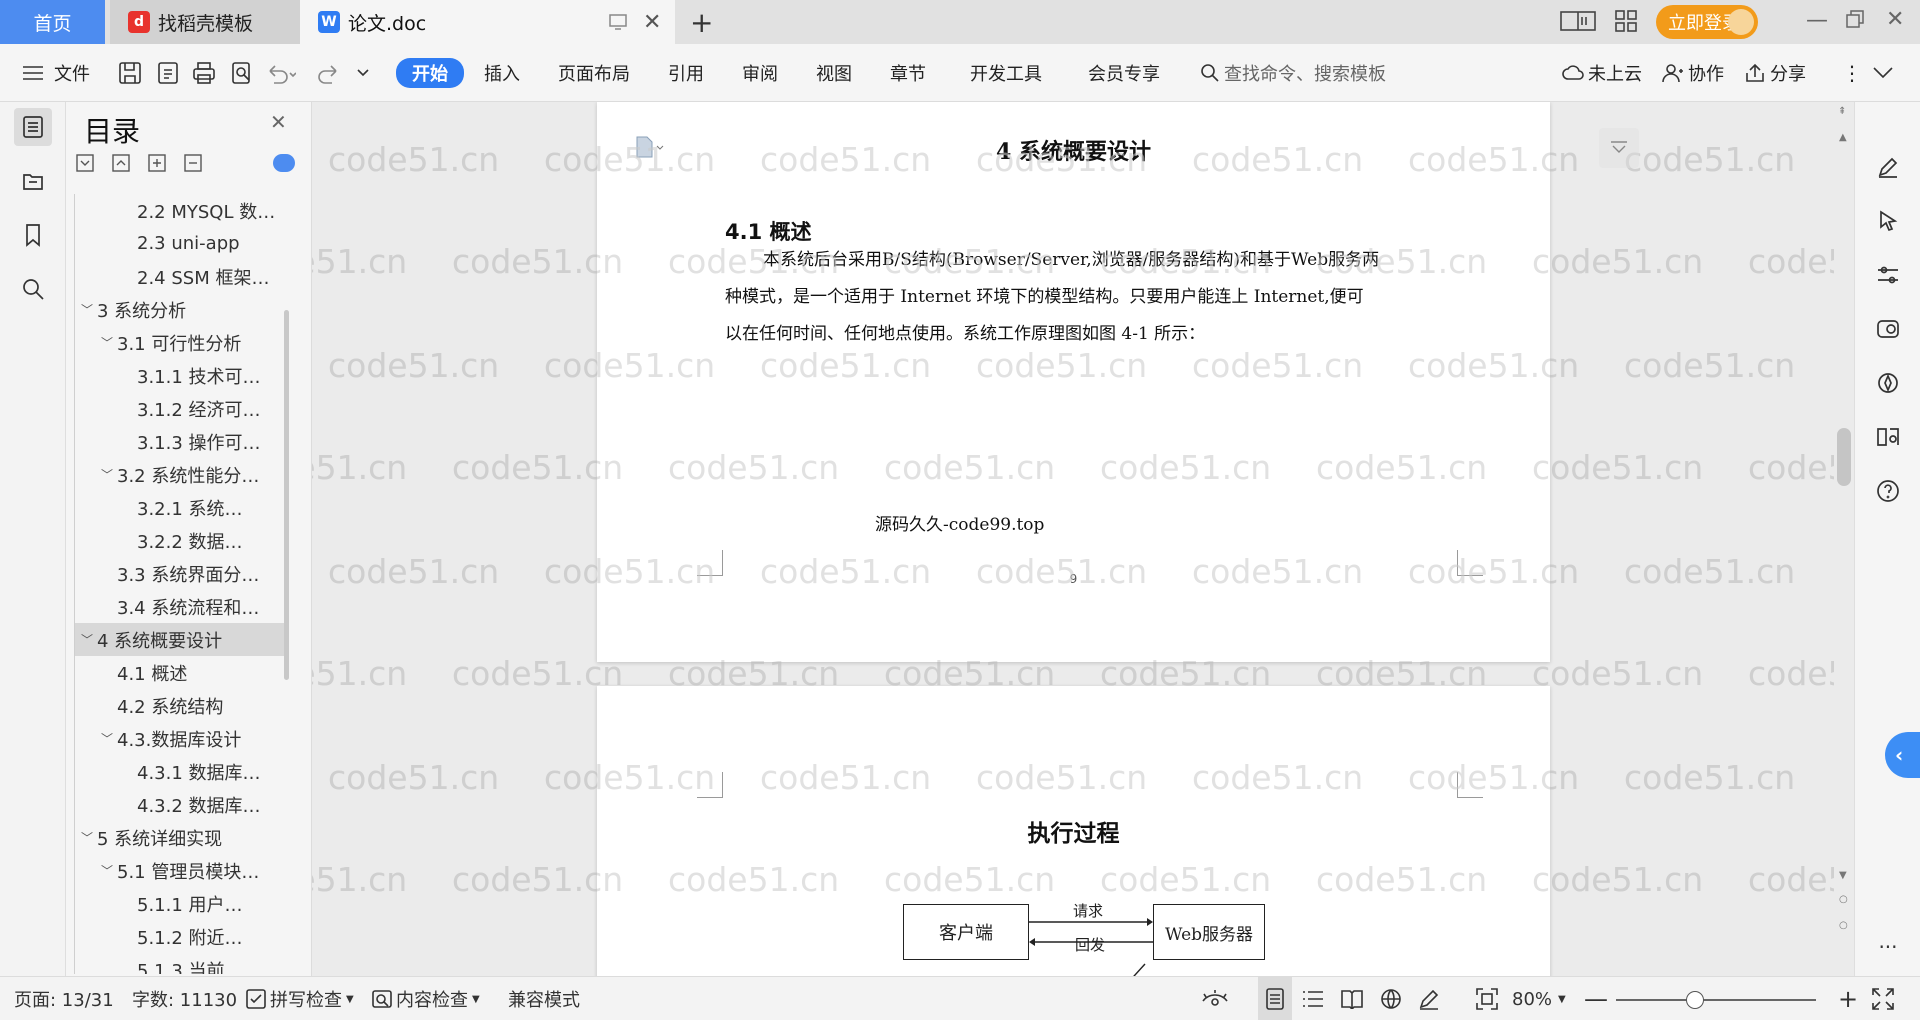 This screenshot has width=1920, height=1020. I want to click on reading-icon, so click(1888, 437).